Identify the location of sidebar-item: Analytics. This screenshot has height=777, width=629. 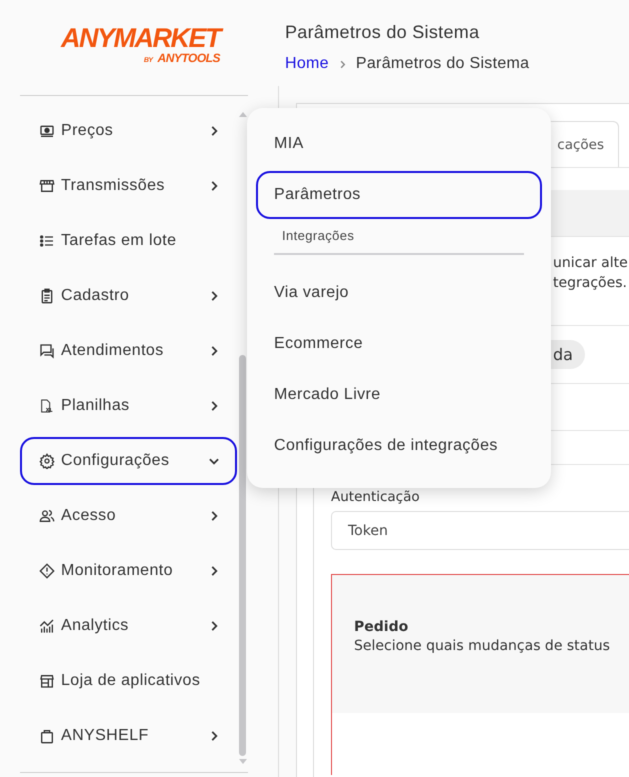
(128, 626).